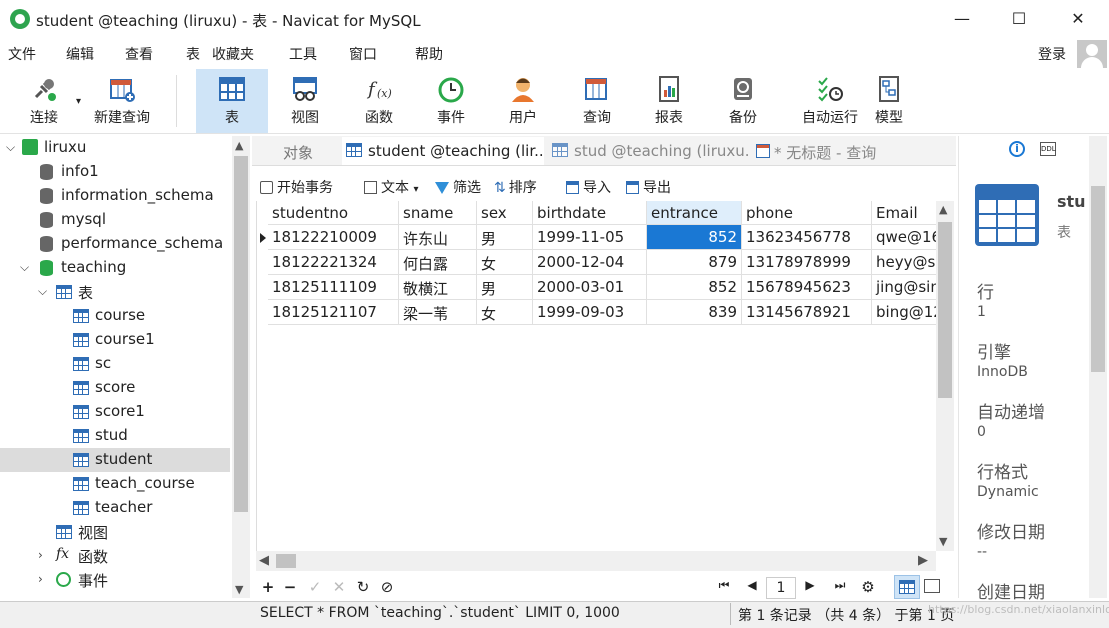 The image size is (1109, 628). Describe the element at coordinates (752, 585) in the screenshot. I see `previous-page-button: ◀` at that location.